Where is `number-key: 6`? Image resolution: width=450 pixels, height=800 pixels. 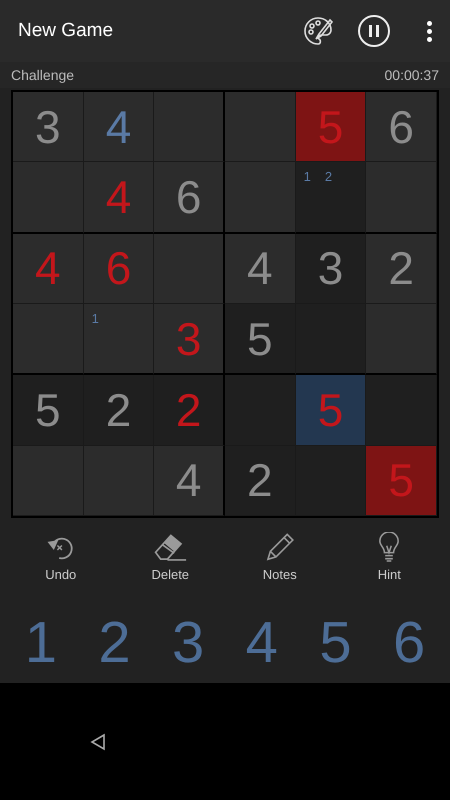 number-key: 6 is located at coordinates (409, 643).